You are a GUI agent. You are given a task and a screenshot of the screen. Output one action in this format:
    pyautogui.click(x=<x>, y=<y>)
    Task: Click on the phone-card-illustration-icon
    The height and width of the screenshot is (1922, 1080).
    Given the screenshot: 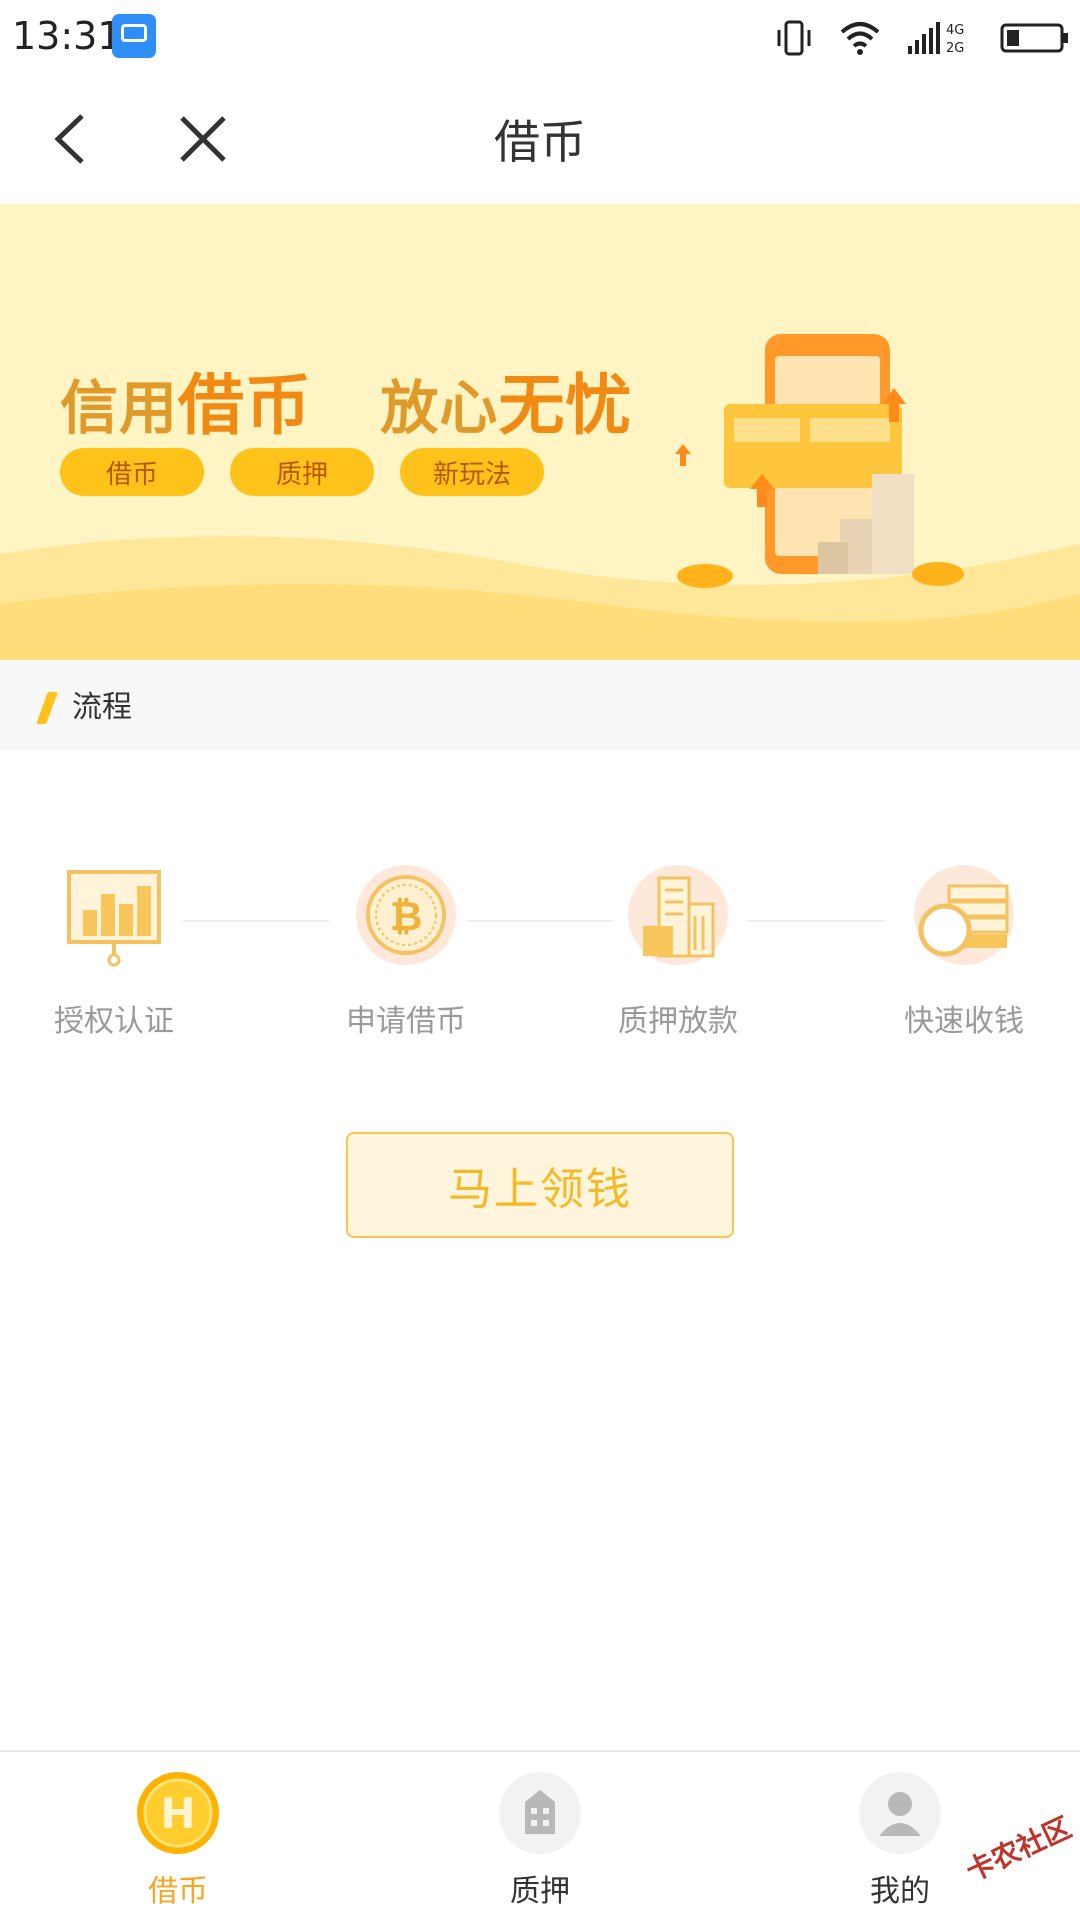 What is the action you would take?
    pyautogui.click(x=819, y=461)
    